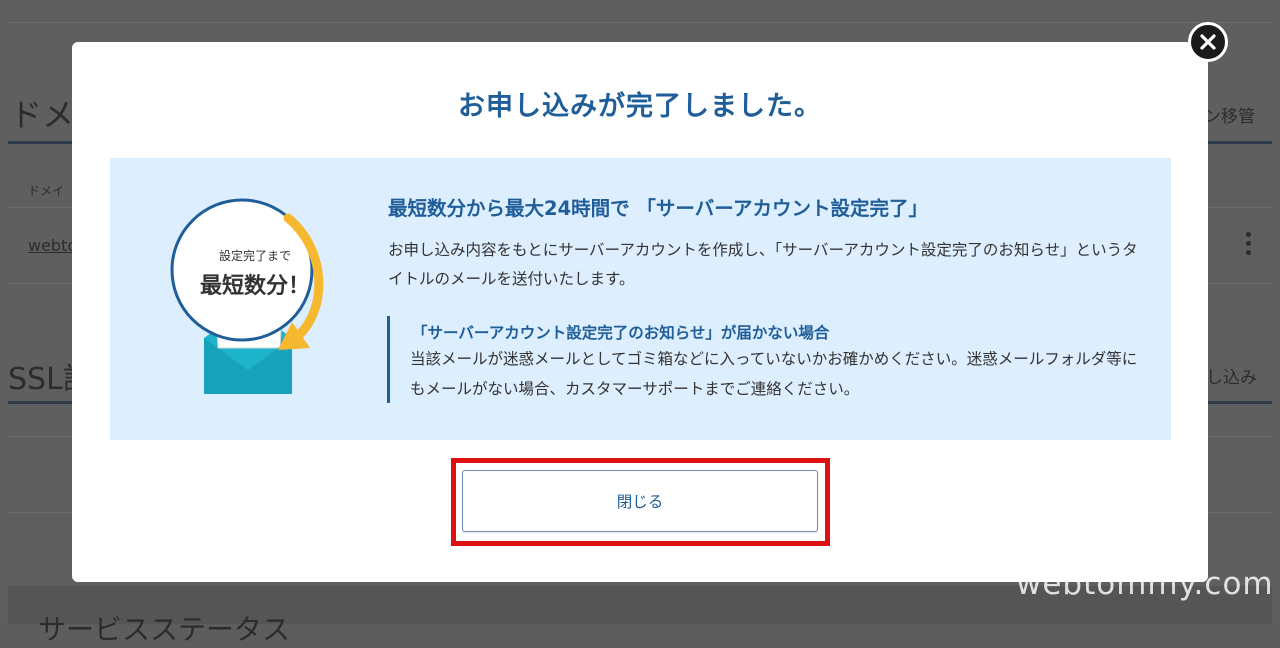 The width and height of the screenshot is (1280, 648). Describe the element at coordinates (42, 115) in the screenshot. I see `domain-section-title: ドメ` at that location.